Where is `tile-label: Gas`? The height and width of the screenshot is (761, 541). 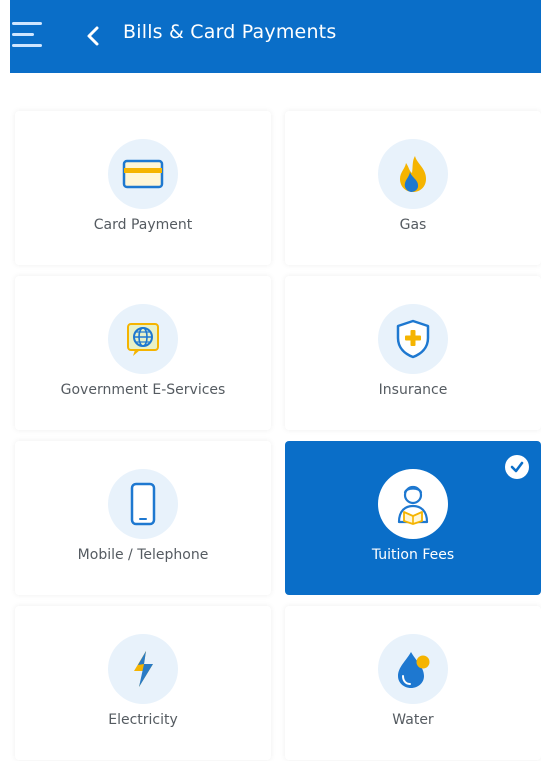 tile-label: Gas is located at coordinates (413, 225).